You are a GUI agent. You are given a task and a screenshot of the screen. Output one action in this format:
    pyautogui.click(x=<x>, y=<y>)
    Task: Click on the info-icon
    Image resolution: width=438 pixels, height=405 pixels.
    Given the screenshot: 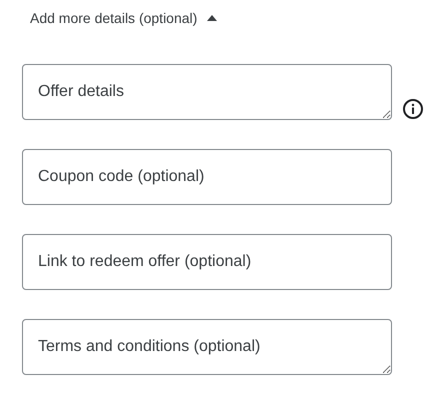 What is the action you would take?
    pyautogui.click(x=413, y=109)
    